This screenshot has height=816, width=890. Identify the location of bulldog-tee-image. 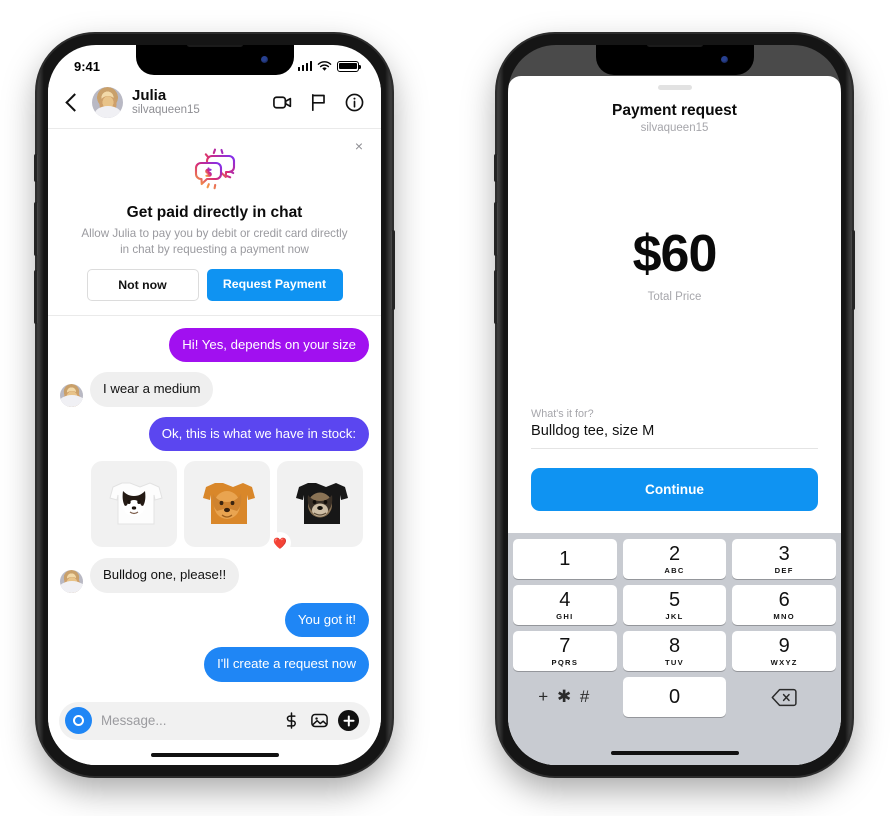
(322, 504).